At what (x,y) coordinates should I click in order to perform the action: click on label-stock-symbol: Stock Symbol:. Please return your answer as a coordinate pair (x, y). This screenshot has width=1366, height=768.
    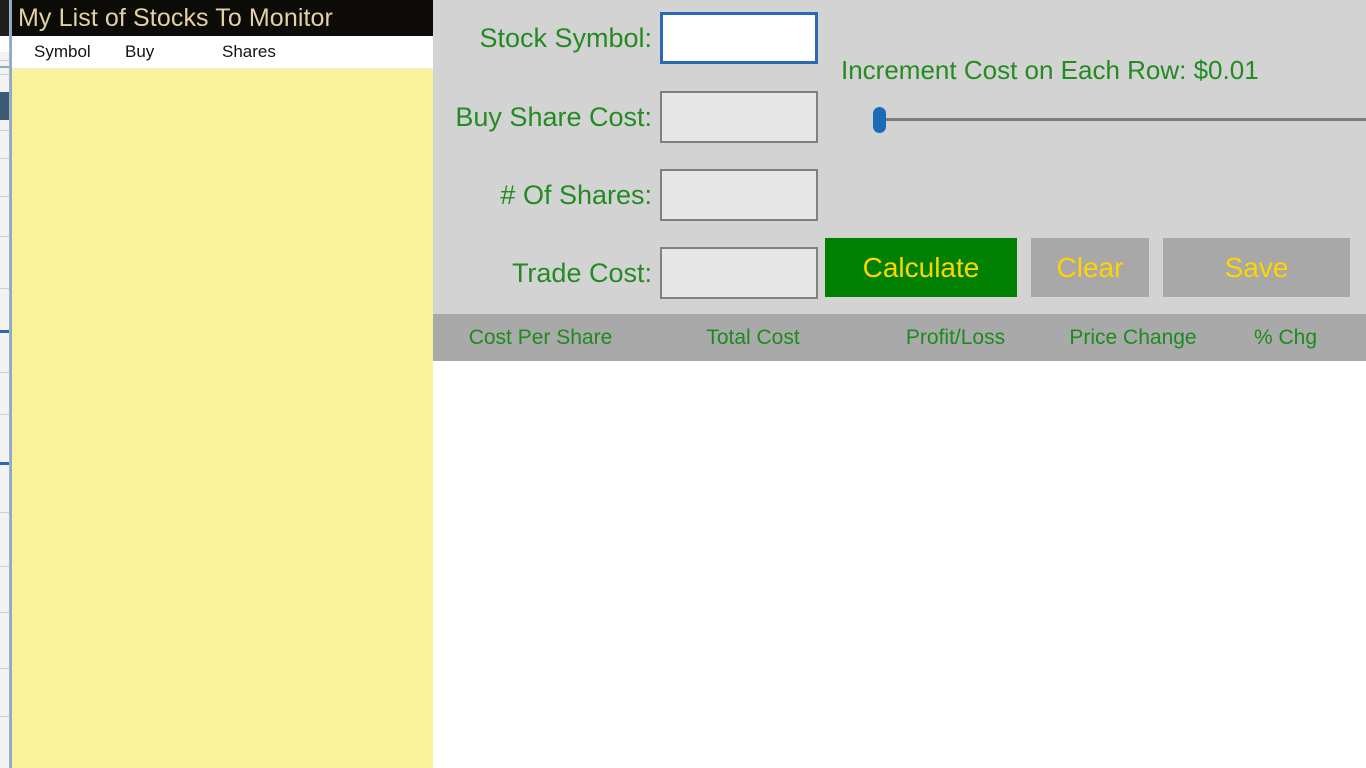
    Looking at the image, I should click on (565, 37).